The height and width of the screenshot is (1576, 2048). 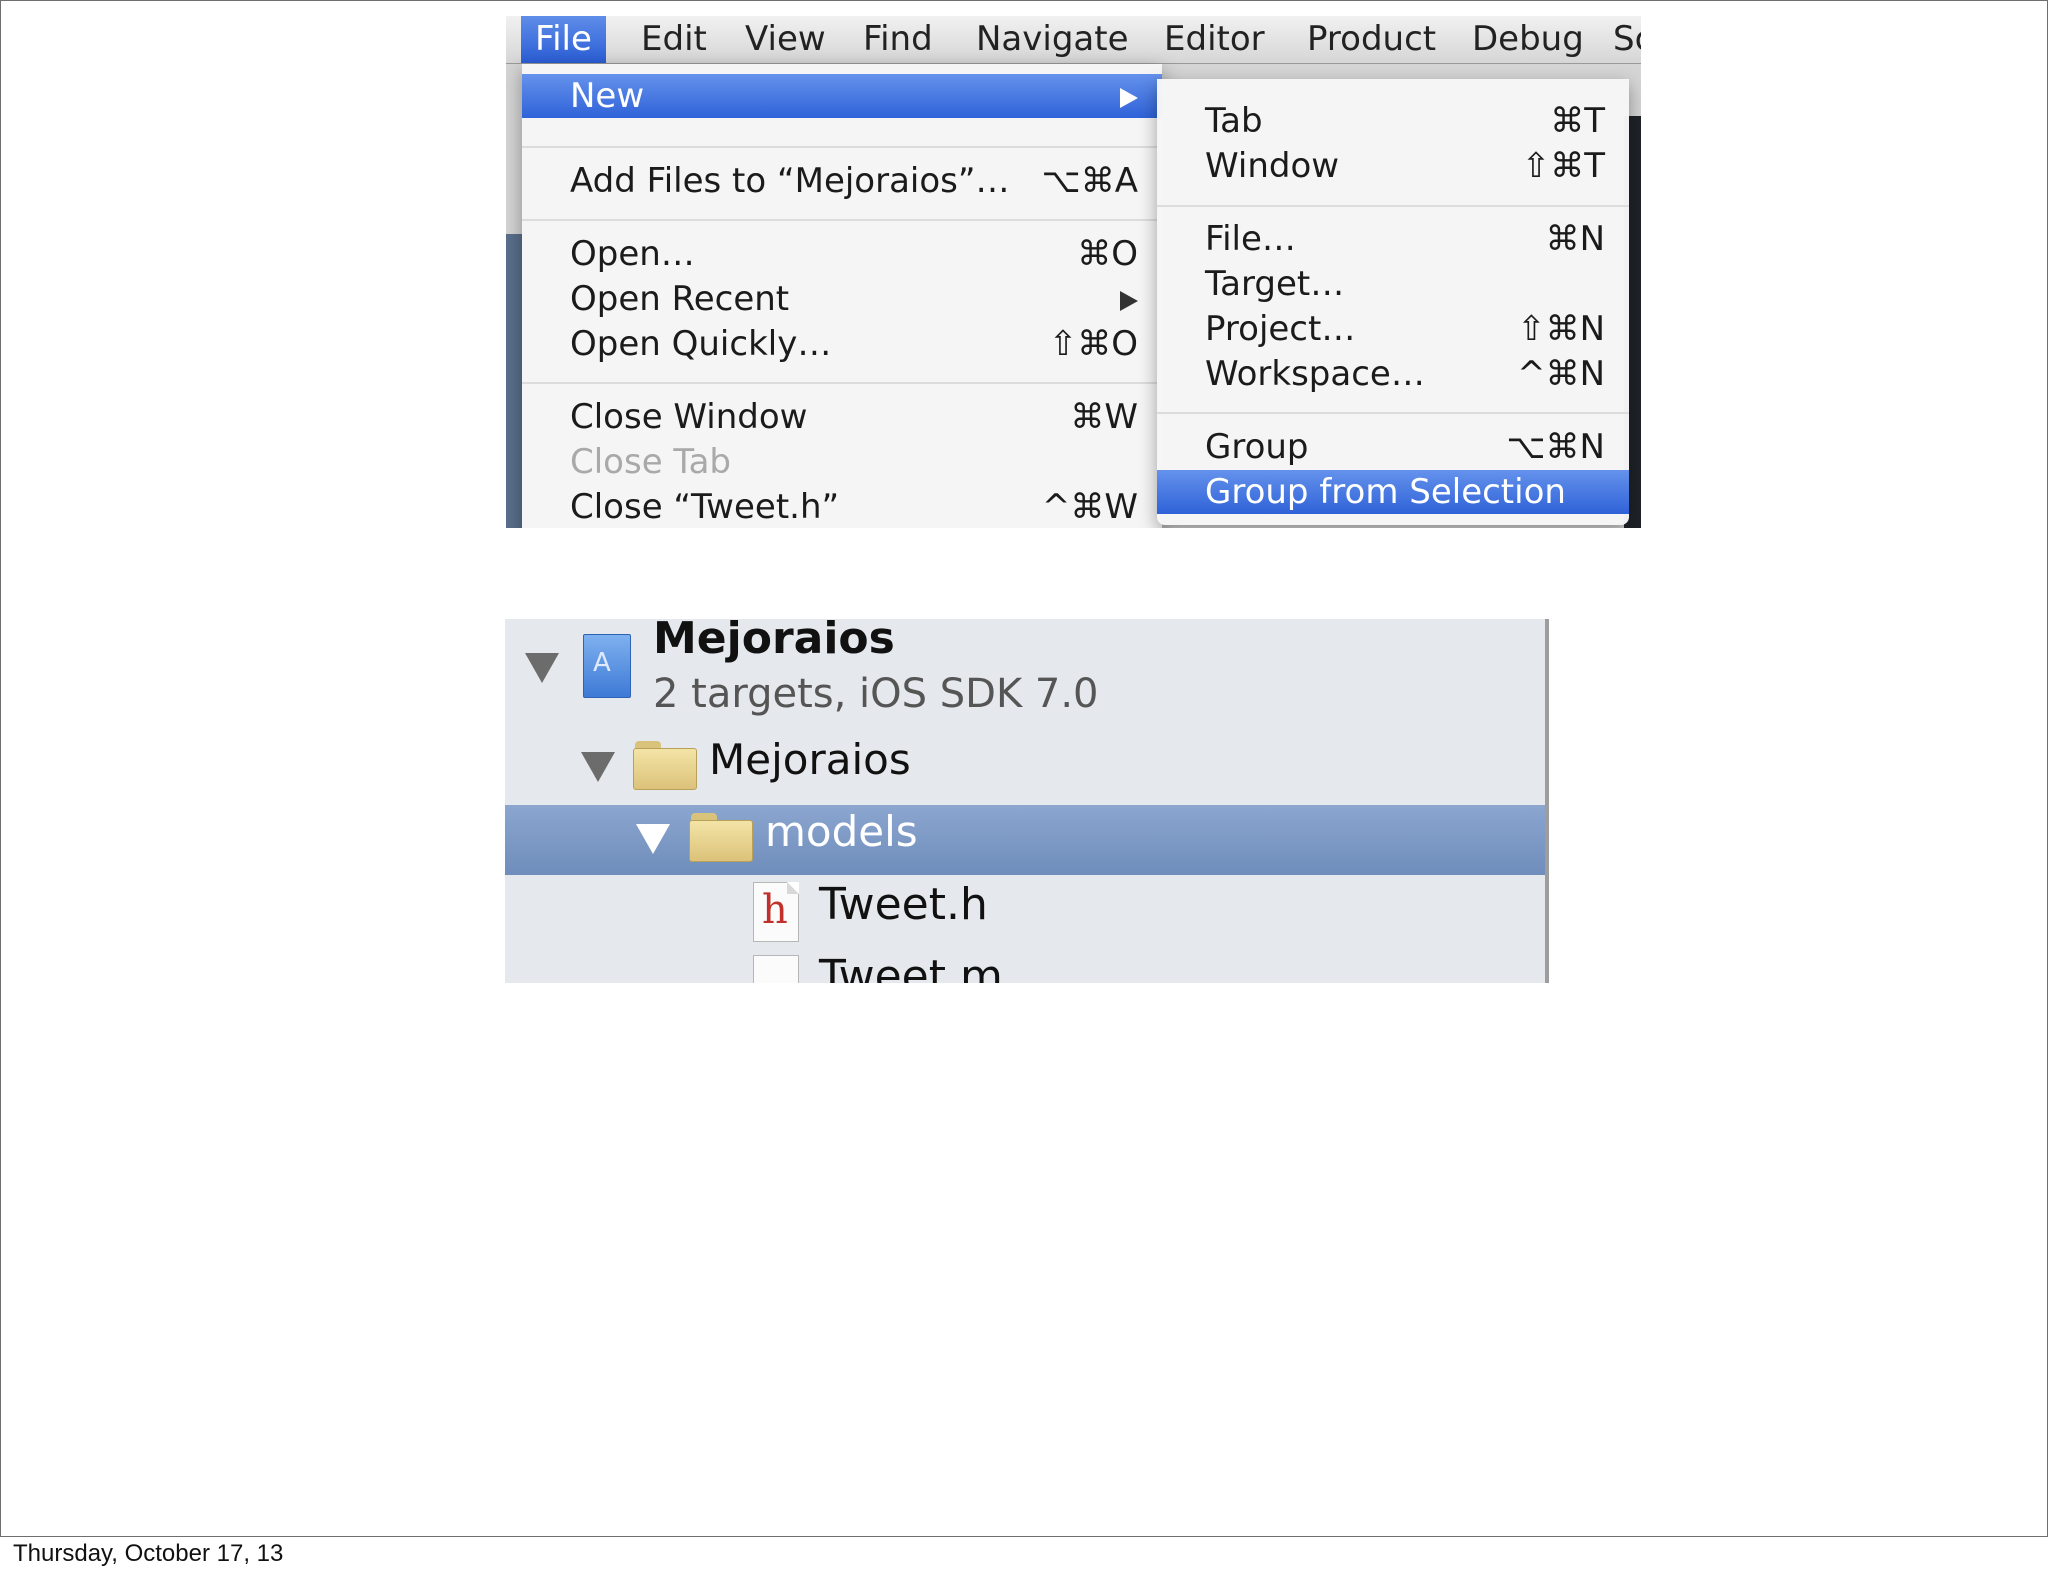 What do you see at coordinates (1214, 39) in the screenshot?
I see `menu-editor: Editor` at bounding box center [1214, 39].